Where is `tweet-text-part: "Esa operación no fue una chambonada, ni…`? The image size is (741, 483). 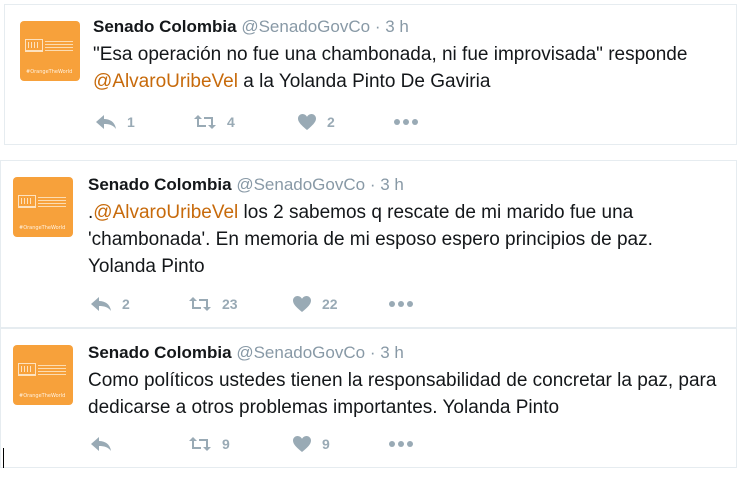
tweet-text-part: "Esa operación no fue una chambonada, ni… is located at coordinates (390, 54).